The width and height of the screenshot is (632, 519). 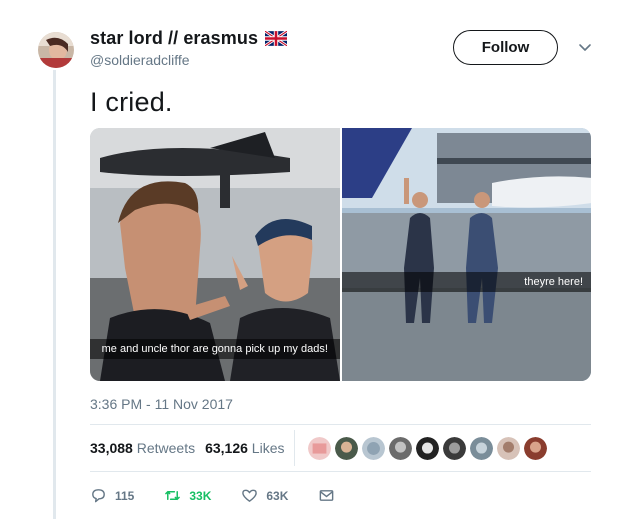 I want to click on stats-separator, so click(x=294, y=448).